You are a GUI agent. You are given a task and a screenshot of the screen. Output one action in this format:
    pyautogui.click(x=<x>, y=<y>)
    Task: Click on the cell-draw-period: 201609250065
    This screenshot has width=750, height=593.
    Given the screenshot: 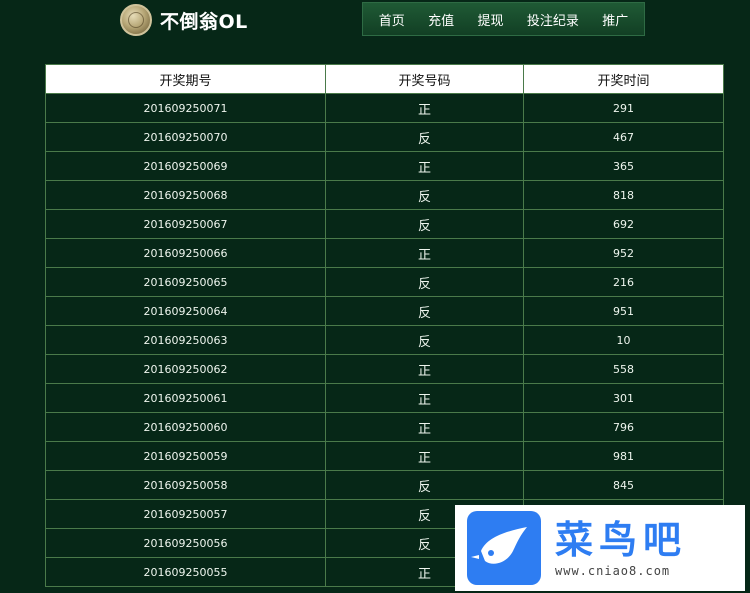 What is the action you would take?
    pyautogui.click(x=185, y=282)
    